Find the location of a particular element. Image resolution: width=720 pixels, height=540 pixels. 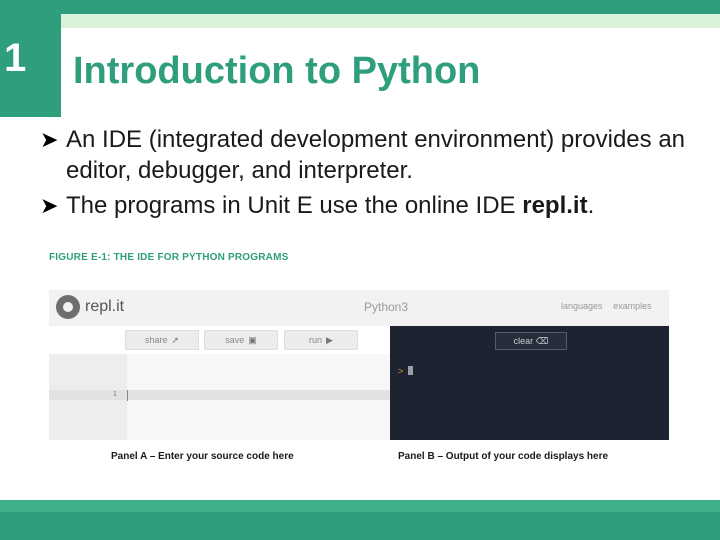

bullet-bold-text: repl.it is located at coordinates (555, 205).